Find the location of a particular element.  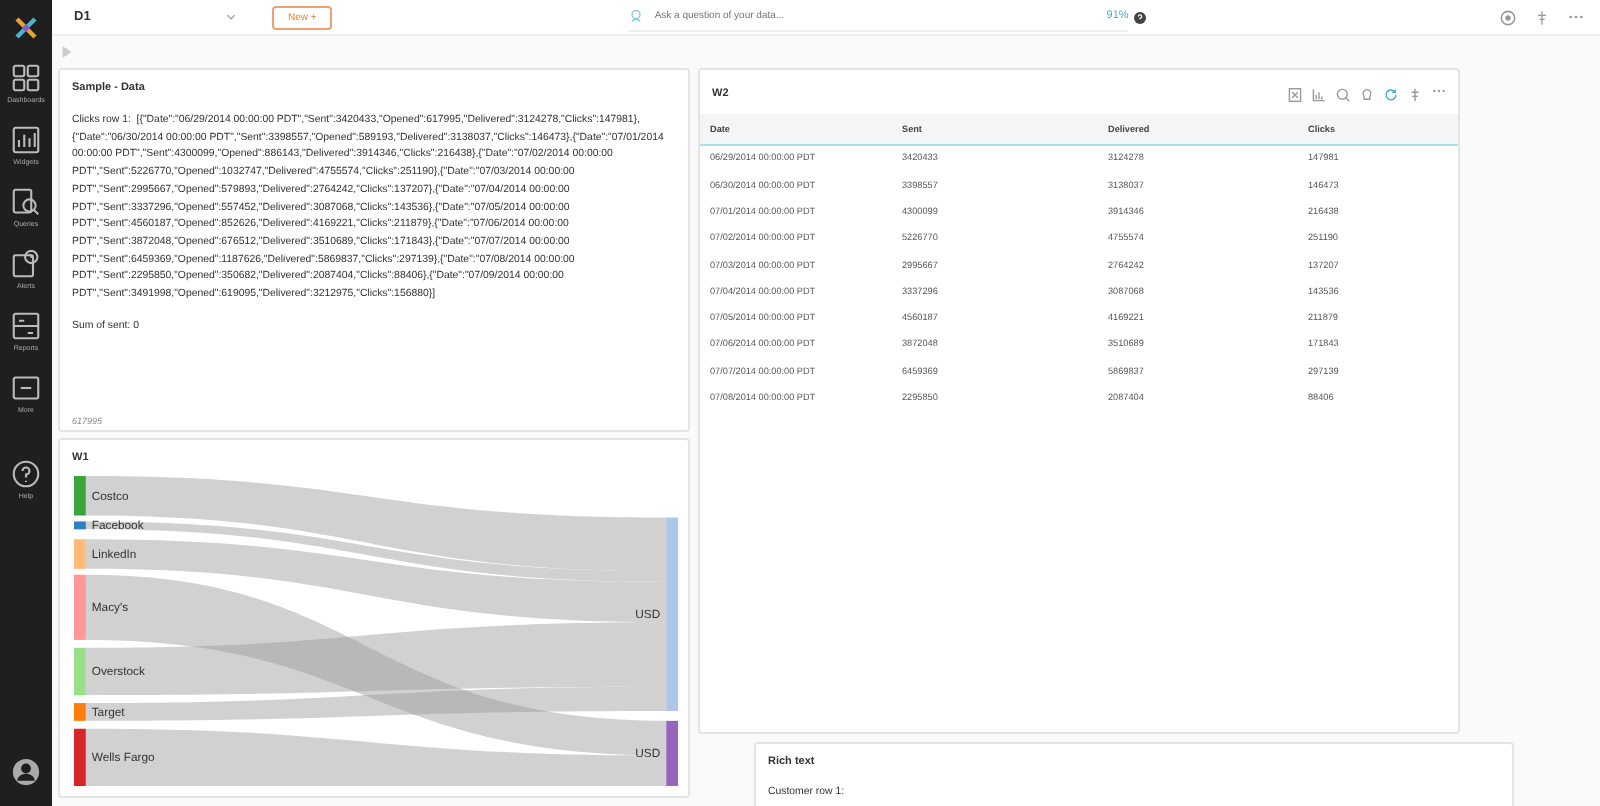

refresh-icon is located at coordinates (1391, 94).